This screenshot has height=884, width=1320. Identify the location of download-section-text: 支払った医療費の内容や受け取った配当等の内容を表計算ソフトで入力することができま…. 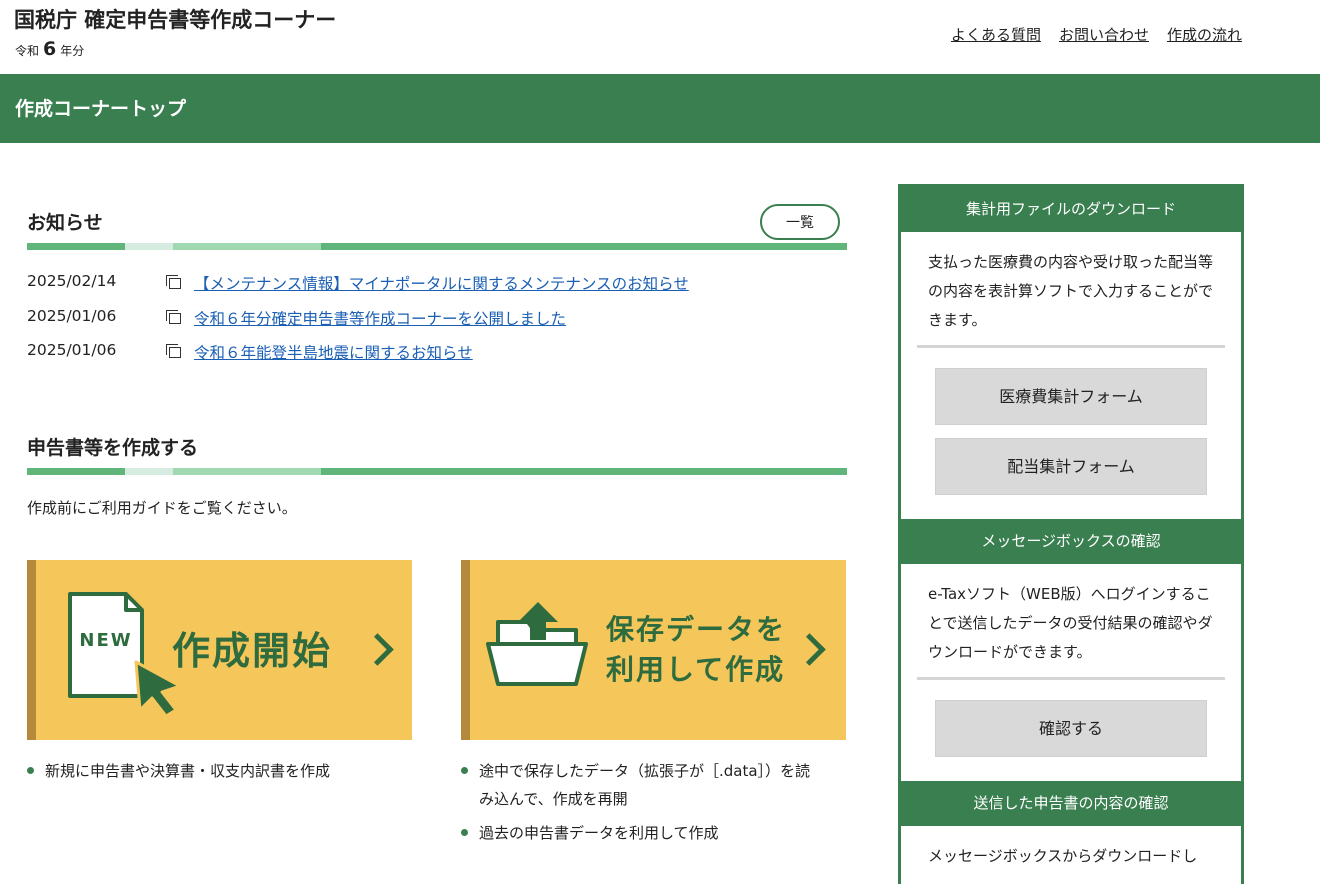
(1071, 291).